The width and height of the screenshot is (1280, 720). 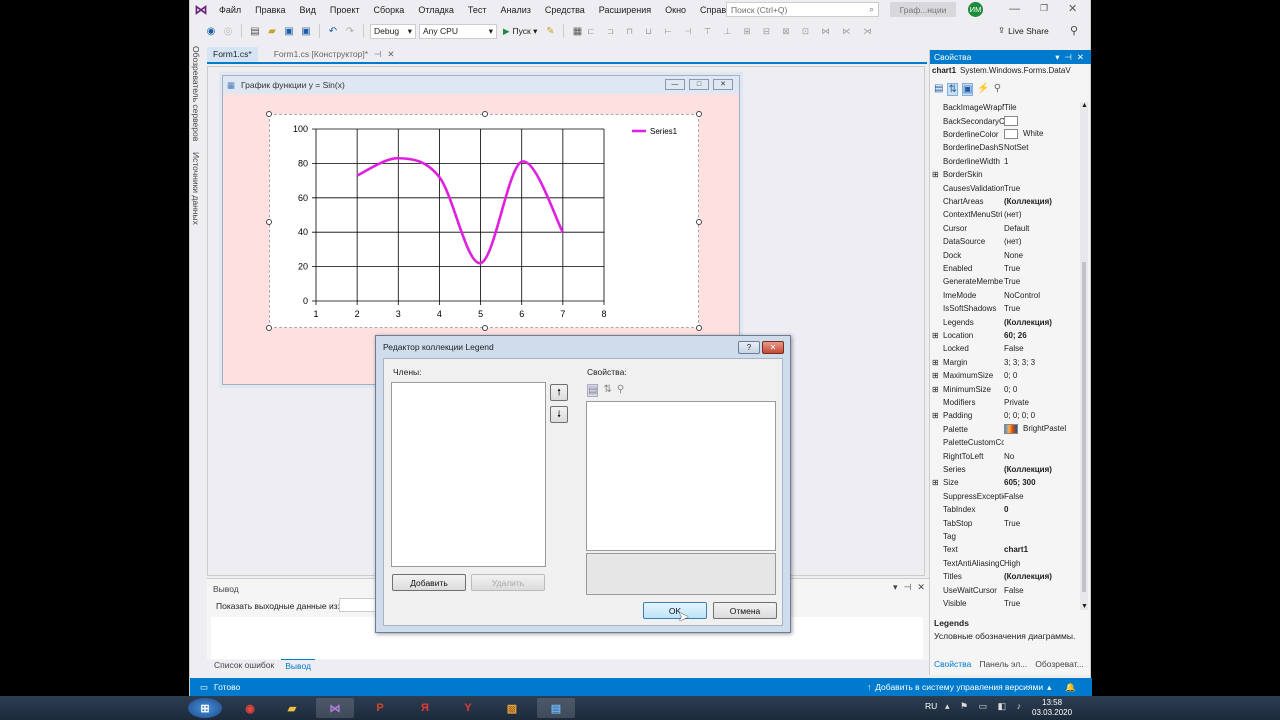 I want to click on minimize-icon: —, so click(x=1014, y=9).